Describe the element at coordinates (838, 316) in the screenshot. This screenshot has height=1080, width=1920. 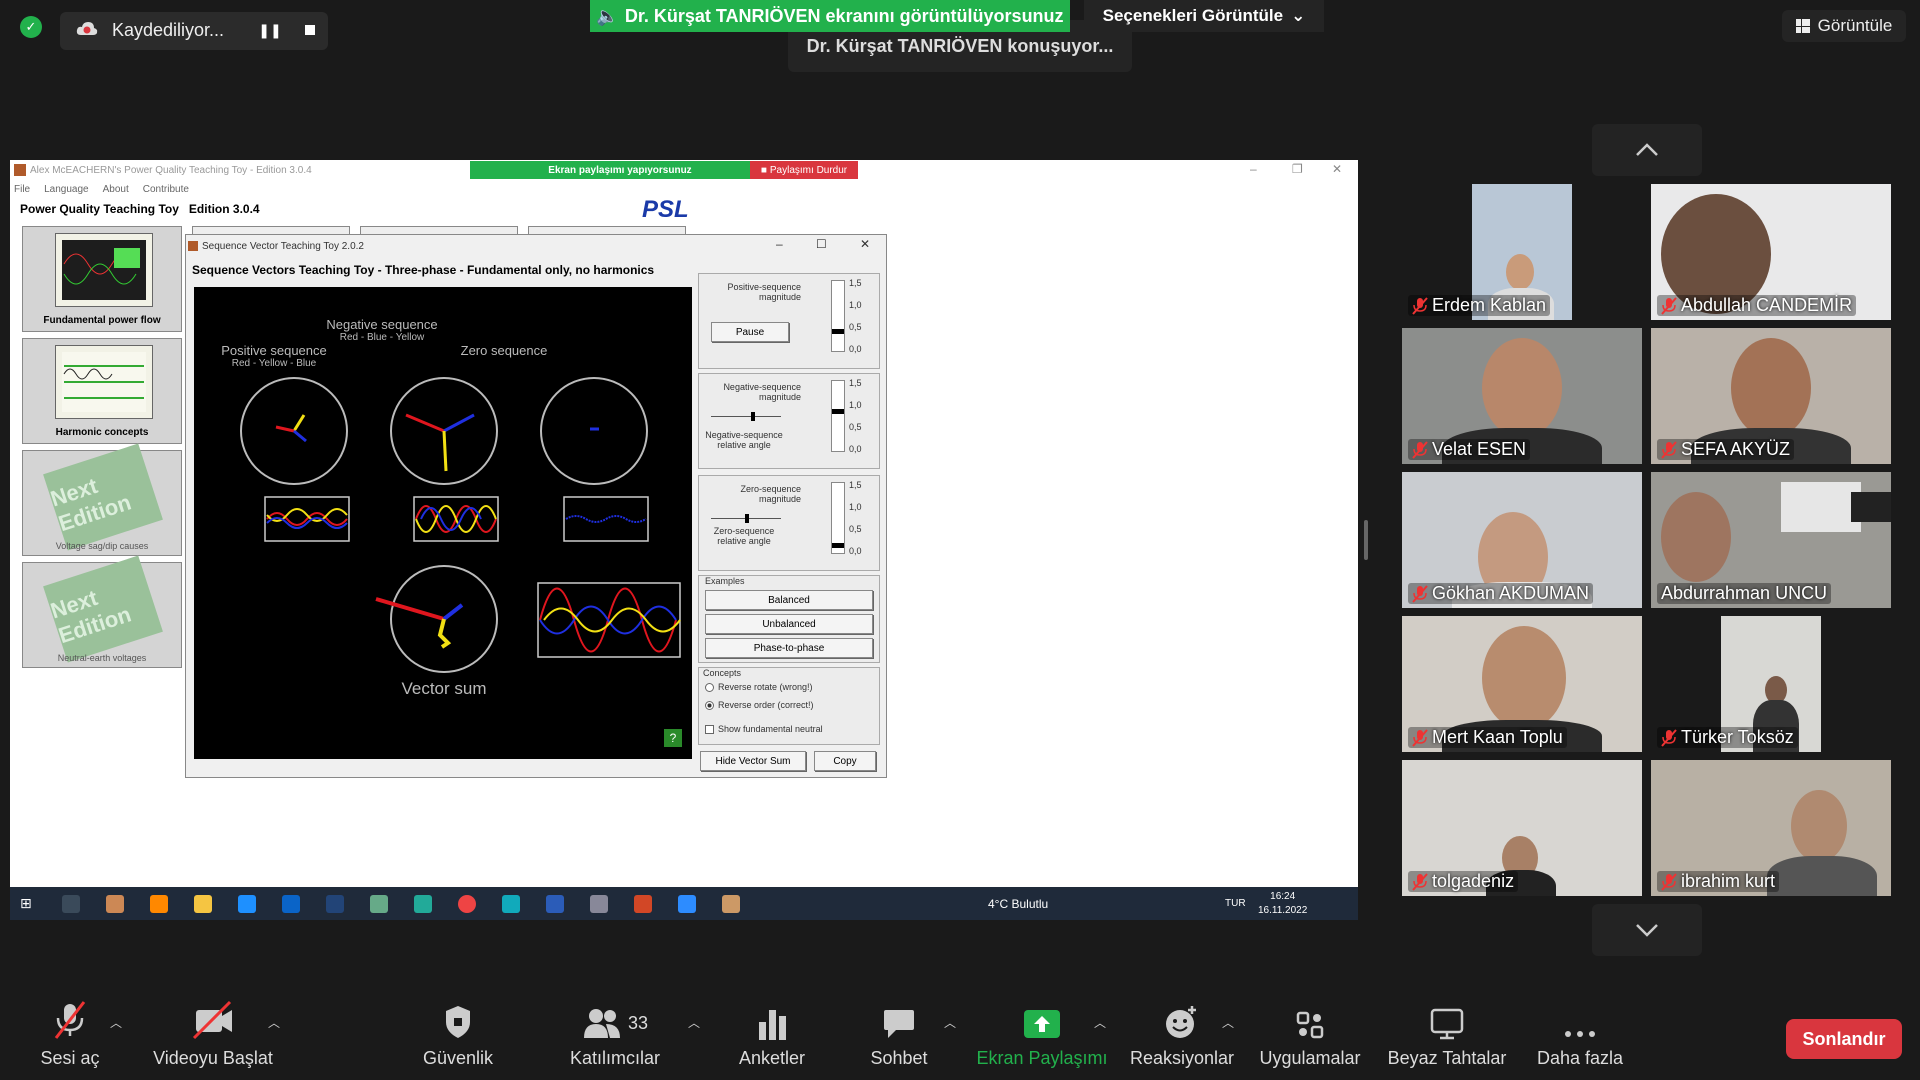
I see `positive-magnitude-slider` at that location.